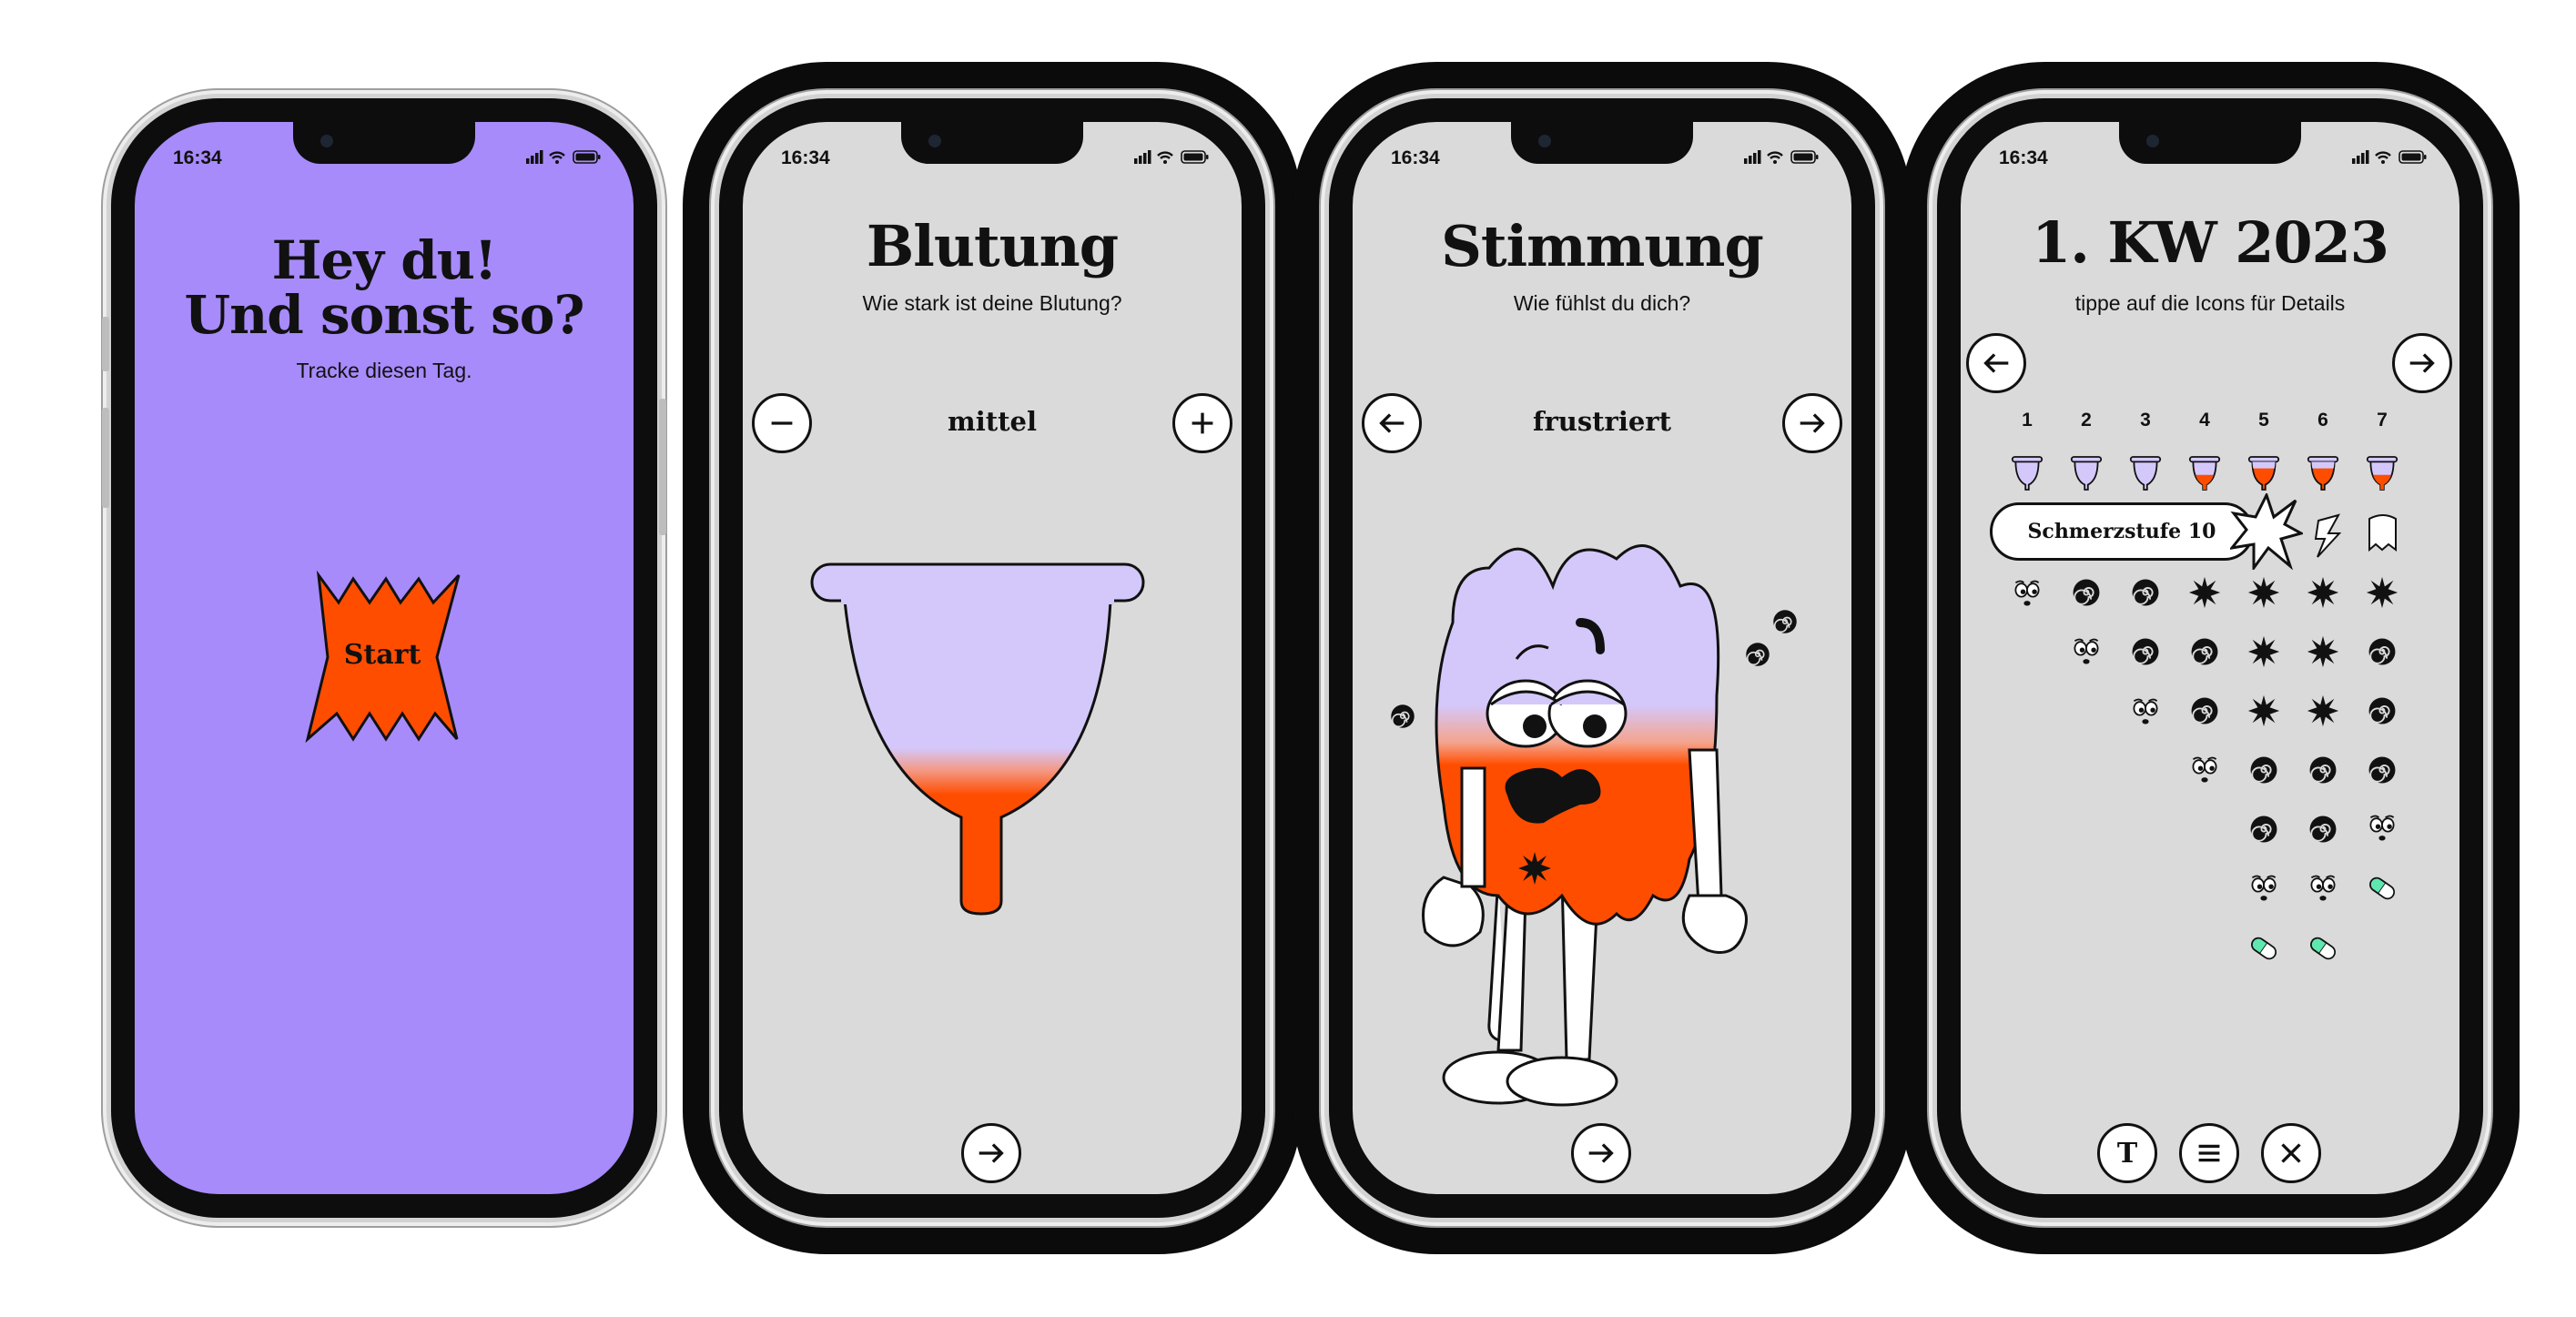 The height and width of the screenshot is (1317, 2576). I want to click on week-icon-grid, so click(2205, 709).